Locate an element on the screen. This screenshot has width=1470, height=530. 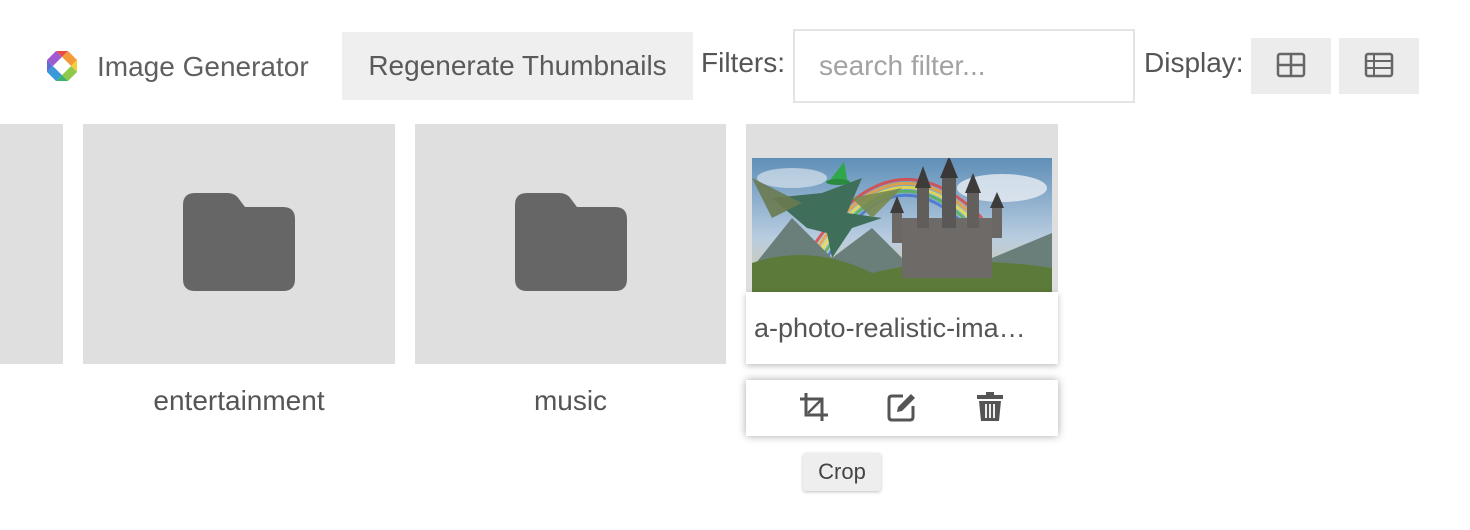
crop-tooltip: Crop is located at coordinates (842, 472).